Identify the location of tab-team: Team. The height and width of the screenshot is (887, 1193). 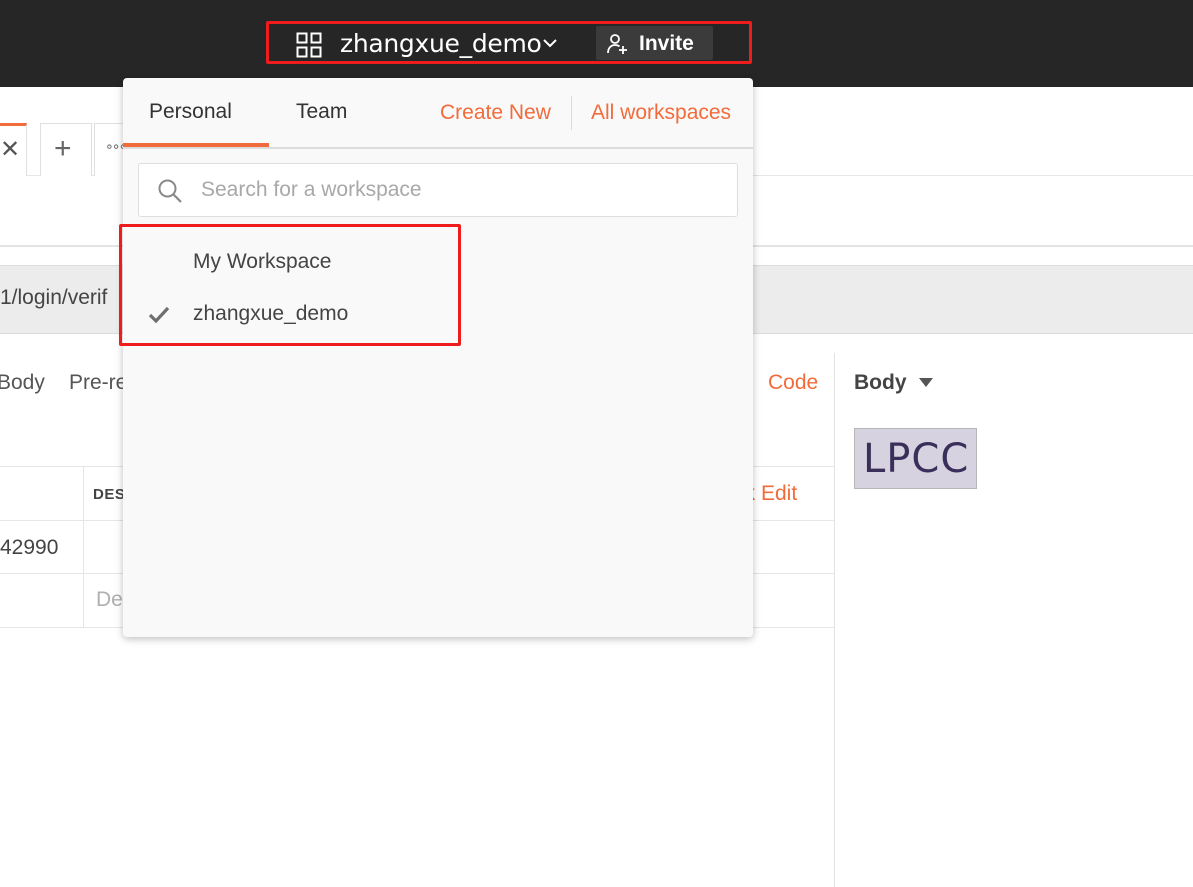
(321, 112).